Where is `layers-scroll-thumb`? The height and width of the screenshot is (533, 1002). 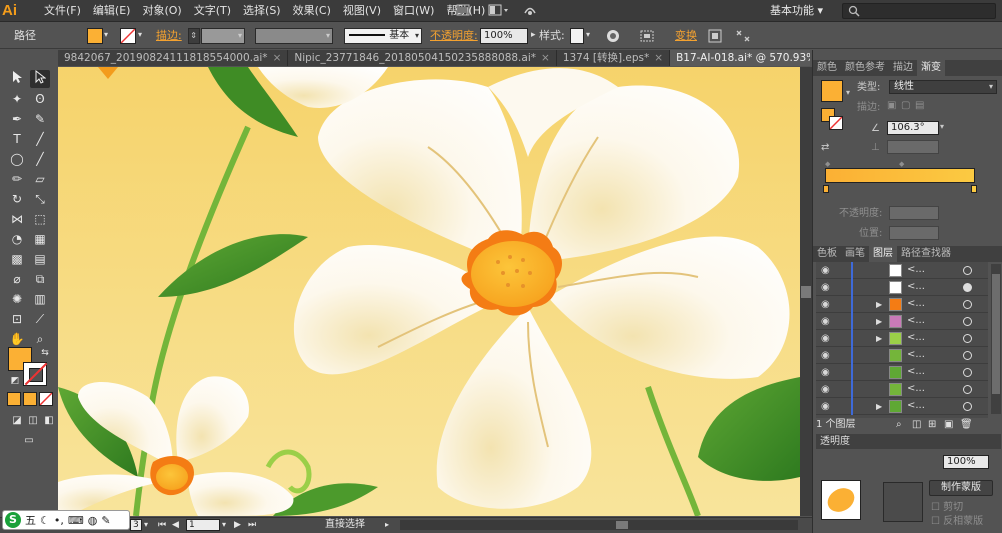 layers-scroll-thumb is located at coordinates (996, 334).